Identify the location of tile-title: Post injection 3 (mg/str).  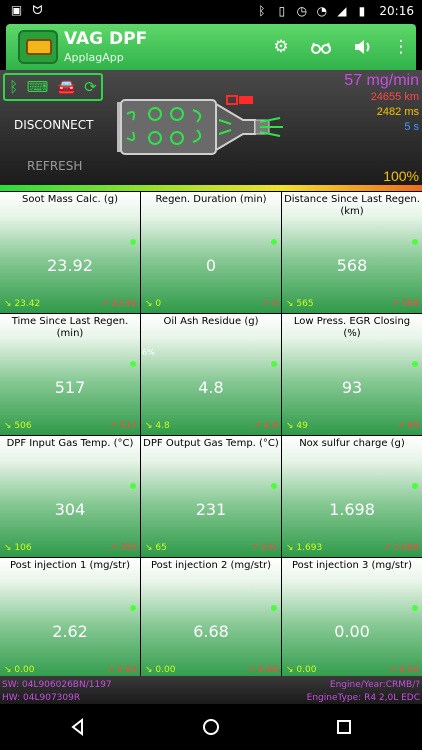
(352, 565).